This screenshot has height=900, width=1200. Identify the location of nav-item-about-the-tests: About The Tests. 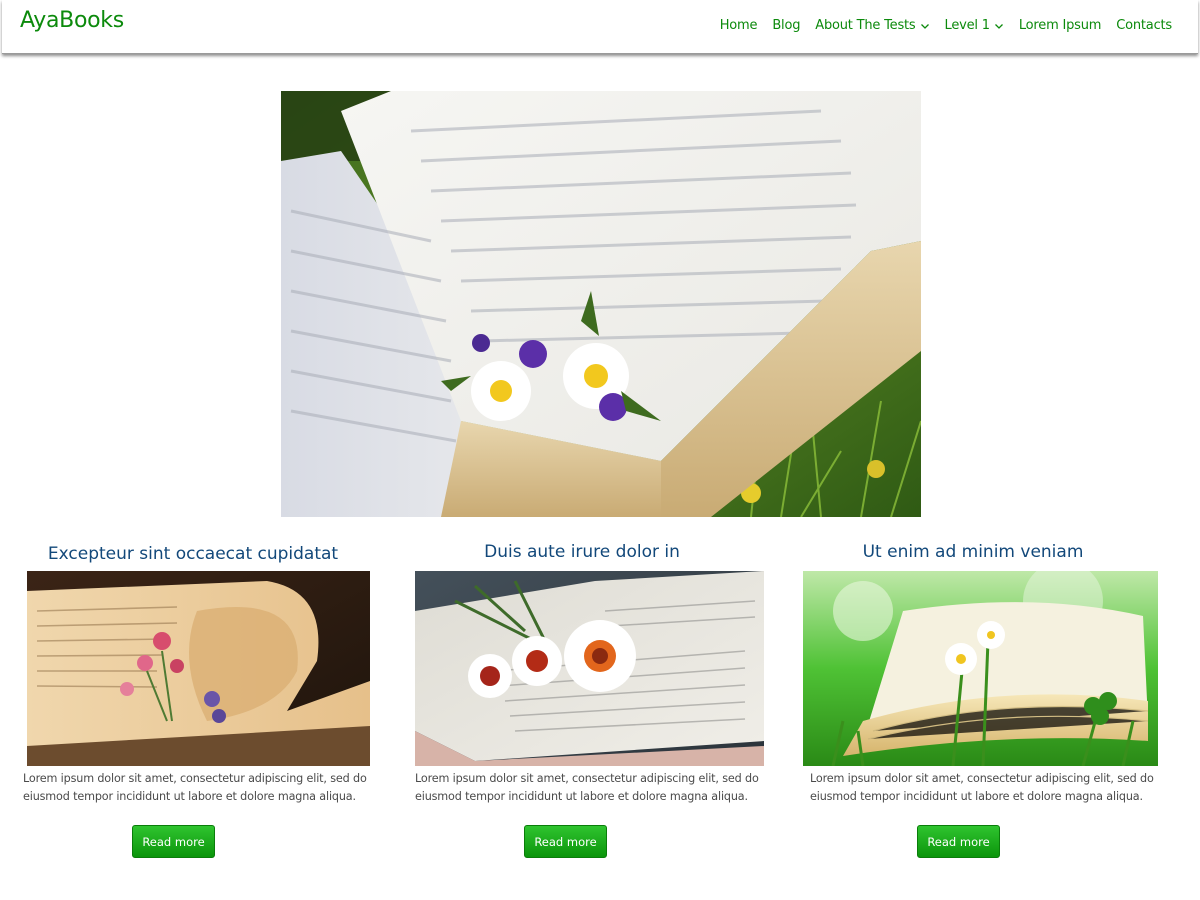
(872, 25).